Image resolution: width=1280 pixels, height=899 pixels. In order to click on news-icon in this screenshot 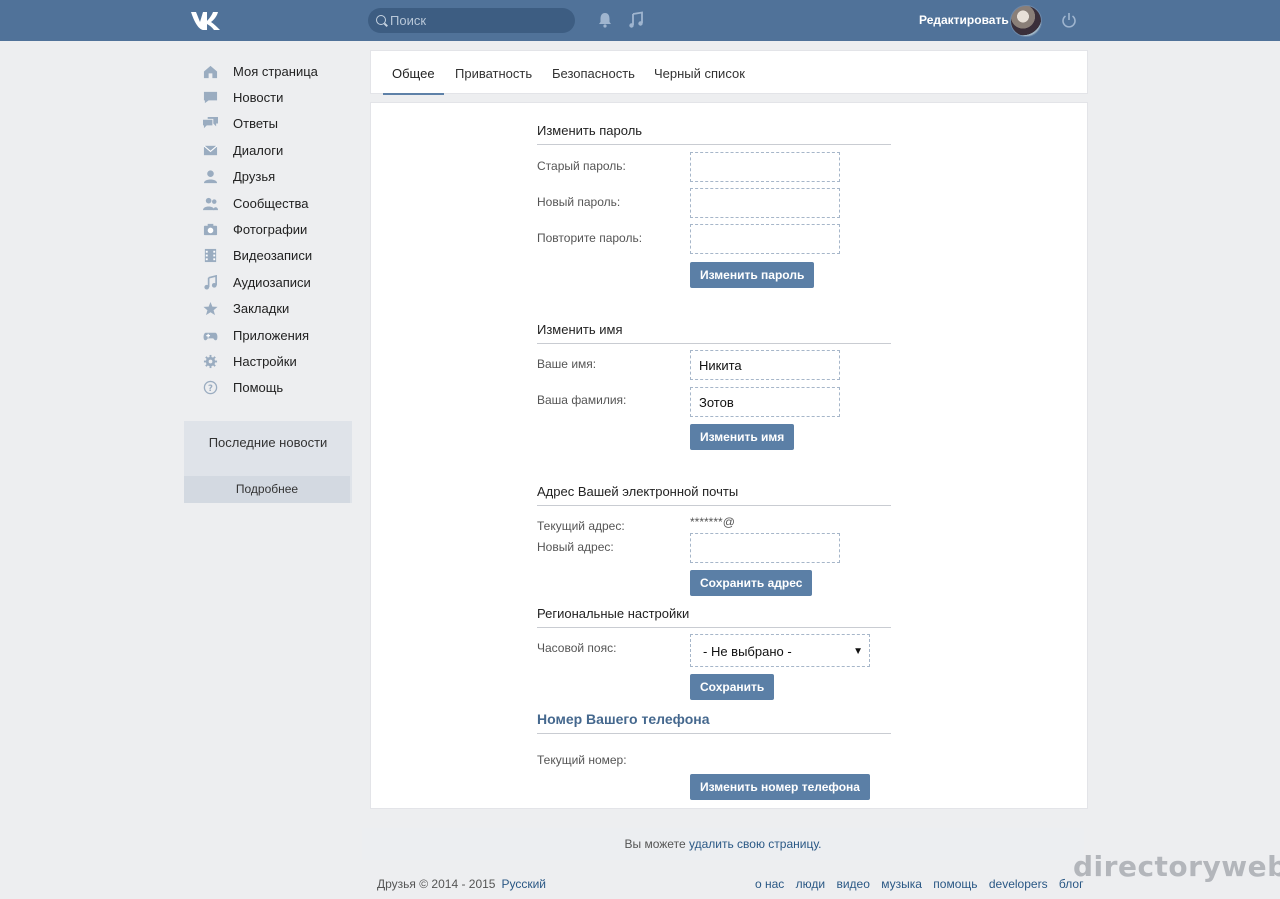, I will do `click(210, 98)`.